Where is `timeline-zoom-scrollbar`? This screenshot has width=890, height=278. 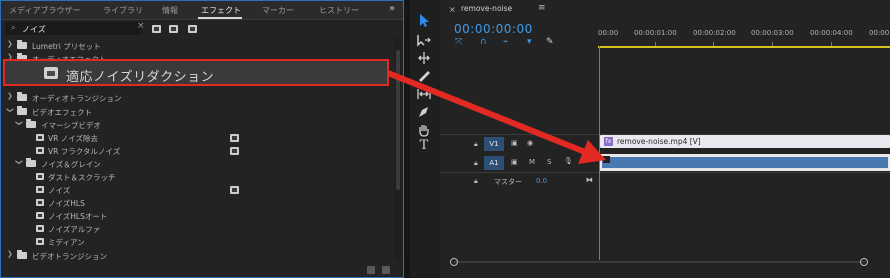 timeline-zoom-scrollbar is located at coordinates (660, 262).